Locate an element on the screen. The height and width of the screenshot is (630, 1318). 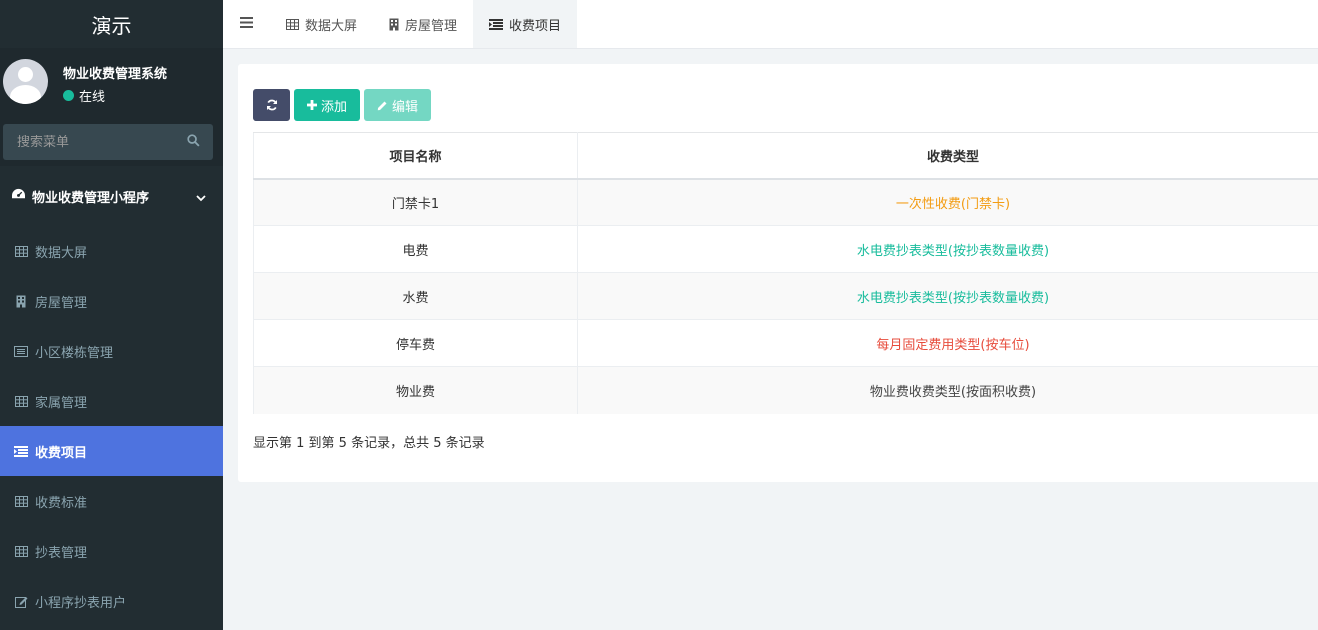
search-box is located at coordinates (108, 142).